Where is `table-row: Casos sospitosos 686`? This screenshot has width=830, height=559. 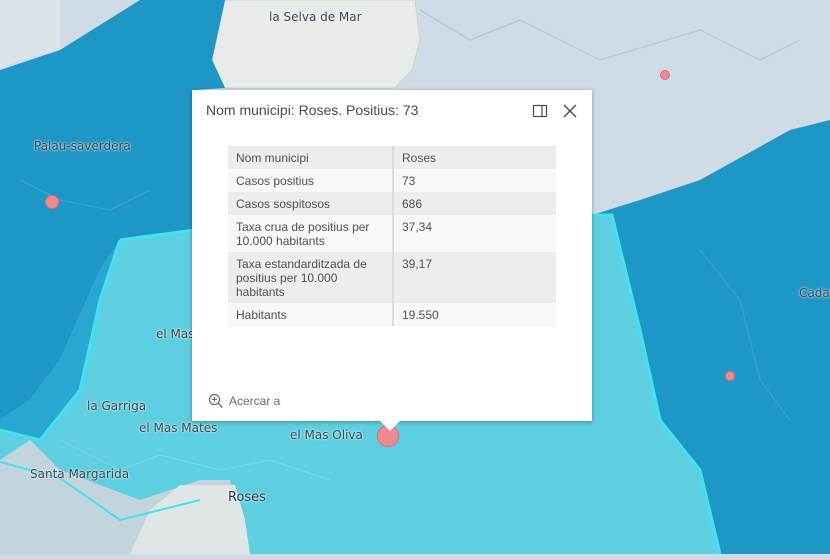
table-row: Casos sospitosos 686 is located at coordinates (392, 203).